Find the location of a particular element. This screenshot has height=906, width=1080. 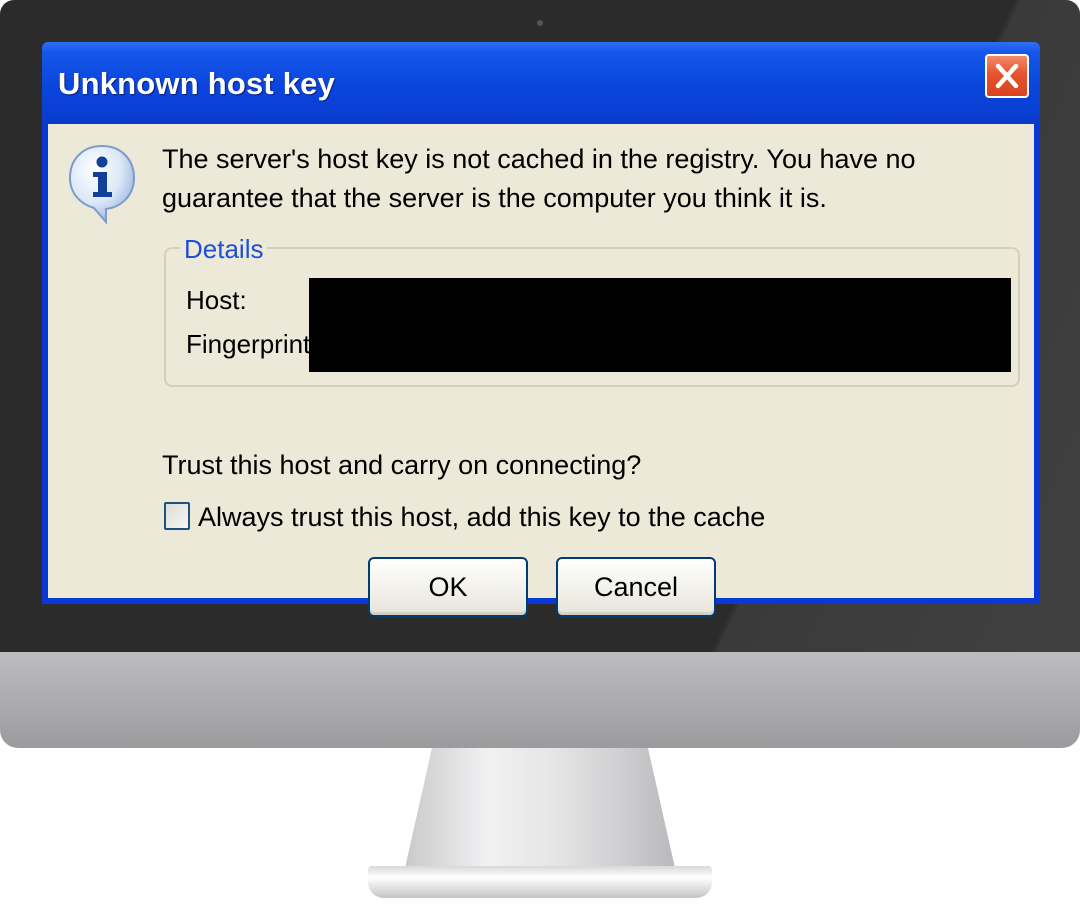

close-button is located at coordinates (1007, 76).